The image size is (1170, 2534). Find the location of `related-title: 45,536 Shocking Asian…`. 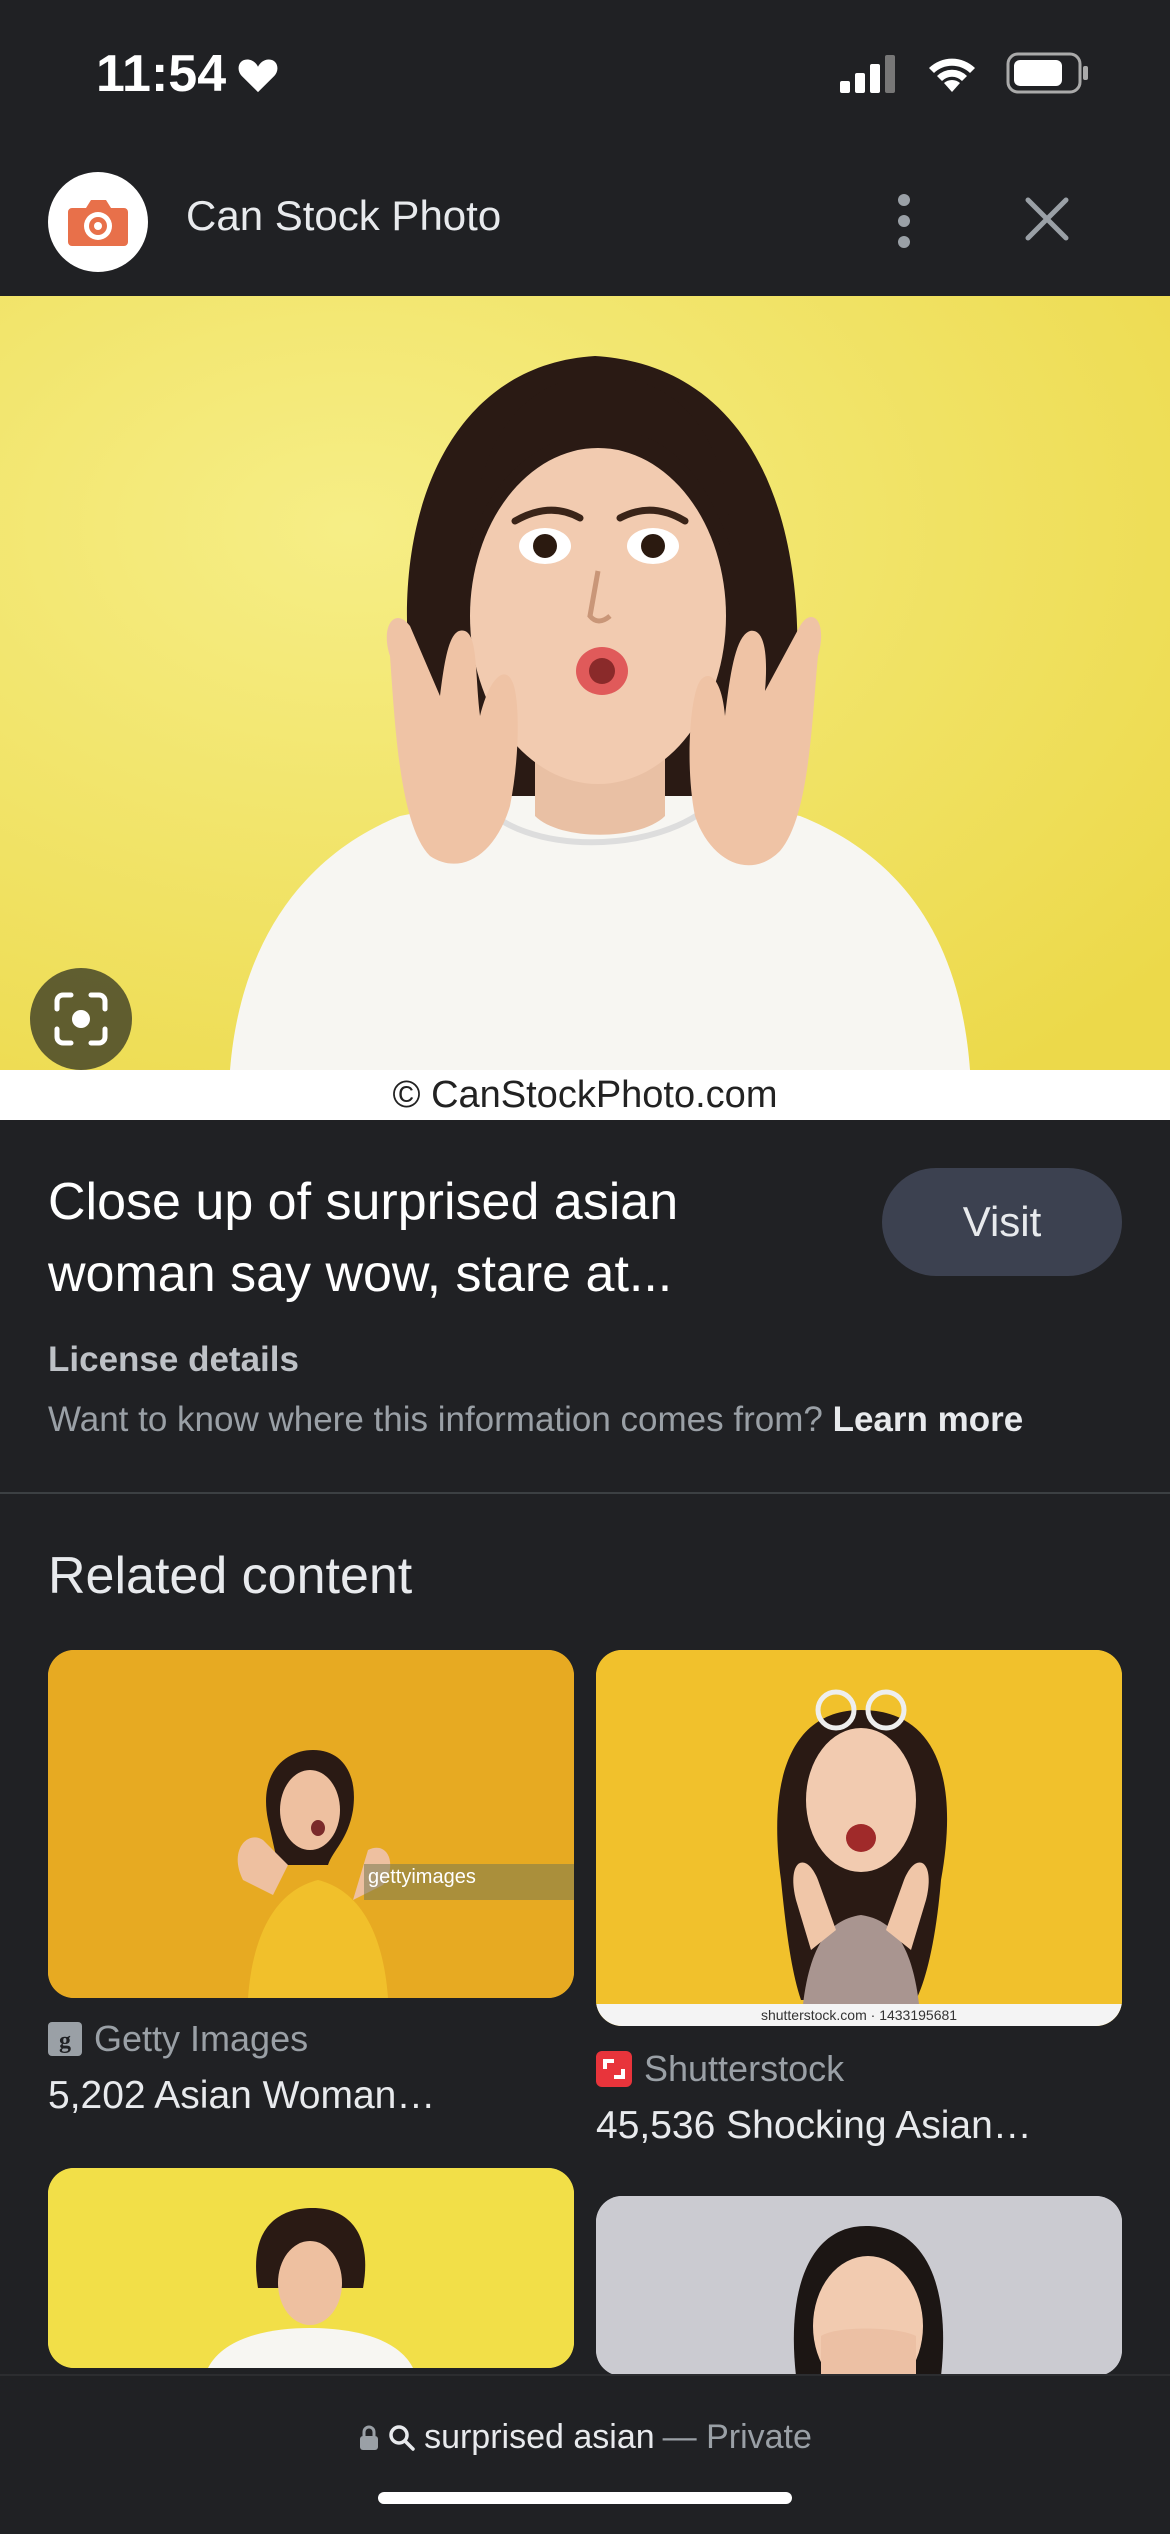

related-title: 45,536 Shocking Asian… is located at coordinates (859, 2126).